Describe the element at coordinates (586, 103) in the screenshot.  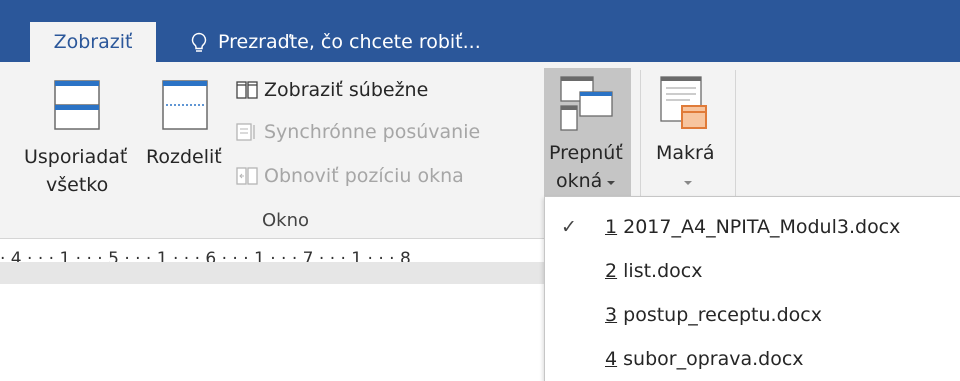
I see `switch-windows-icon` at that location.